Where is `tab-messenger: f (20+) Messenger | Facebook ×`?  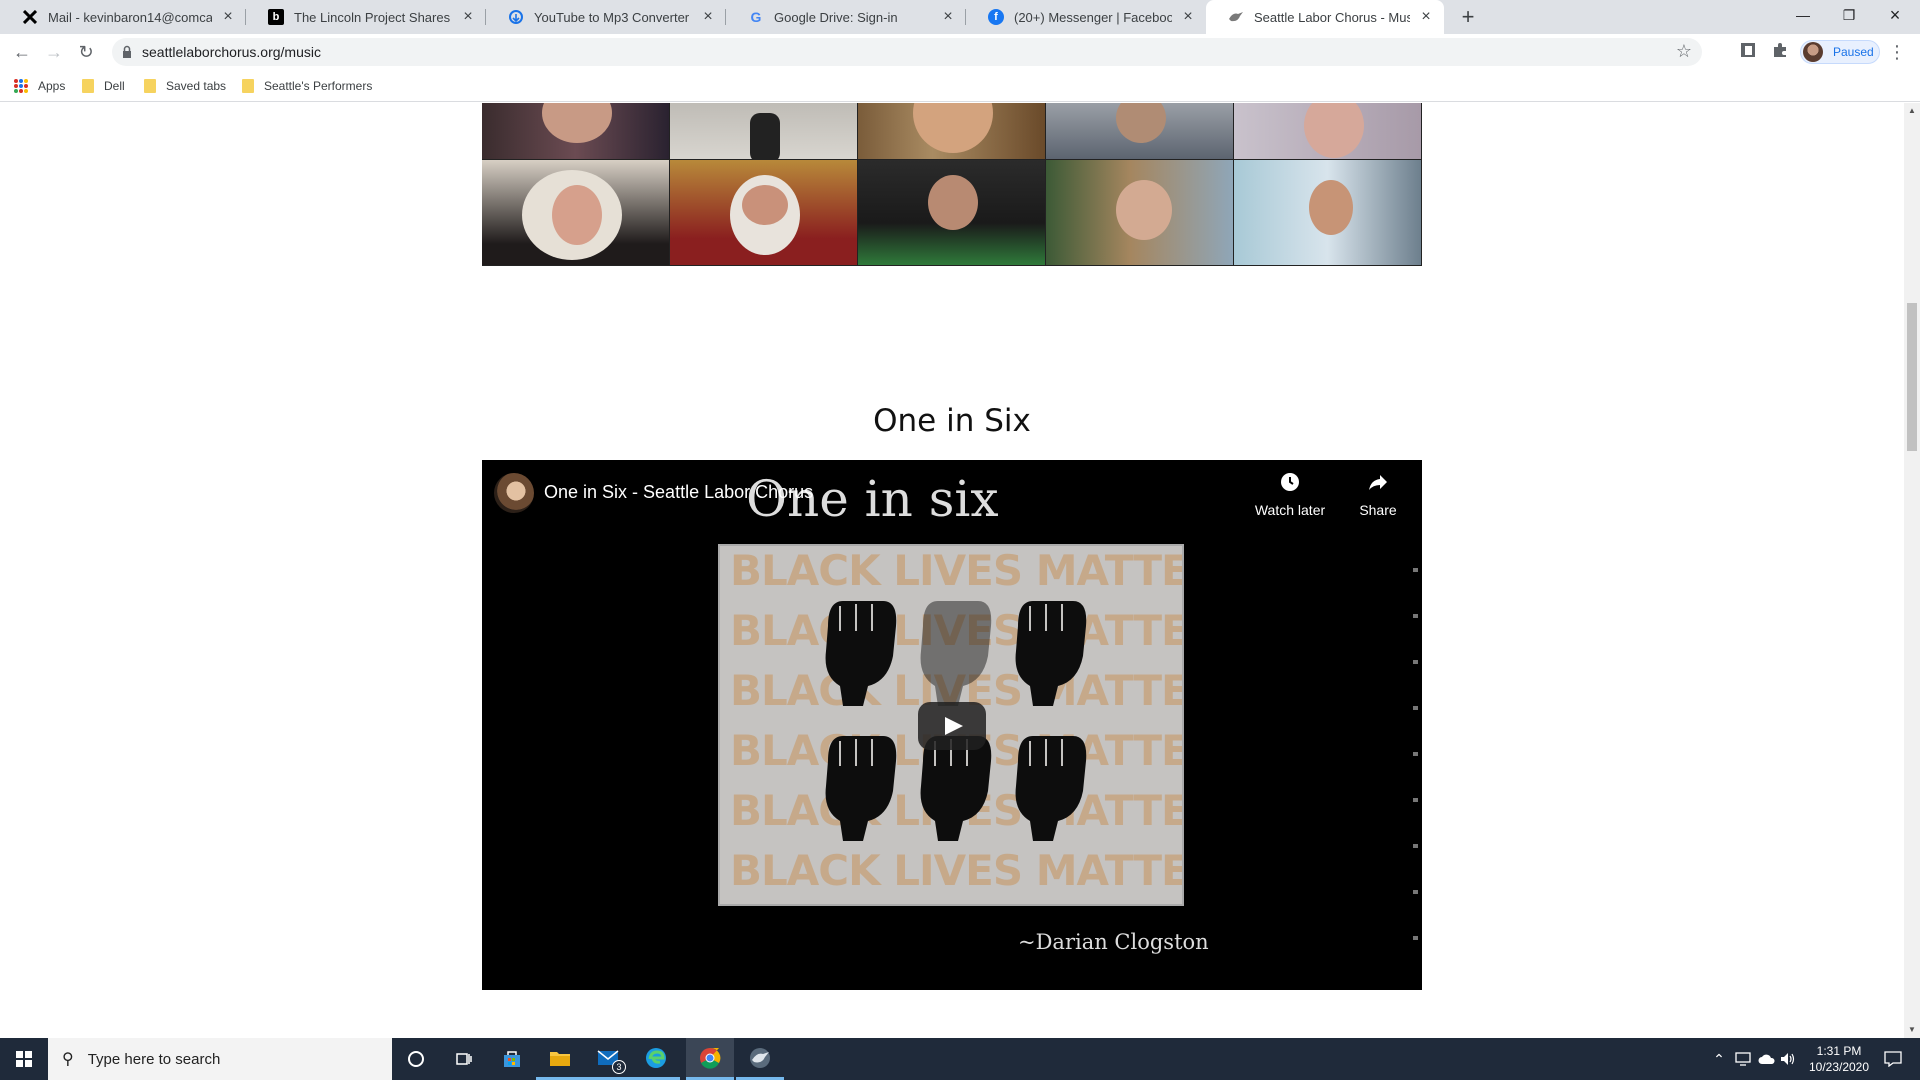 tab-messenger: f (20+) Messenger | Facebook × is located at coordinates (1086, 17).